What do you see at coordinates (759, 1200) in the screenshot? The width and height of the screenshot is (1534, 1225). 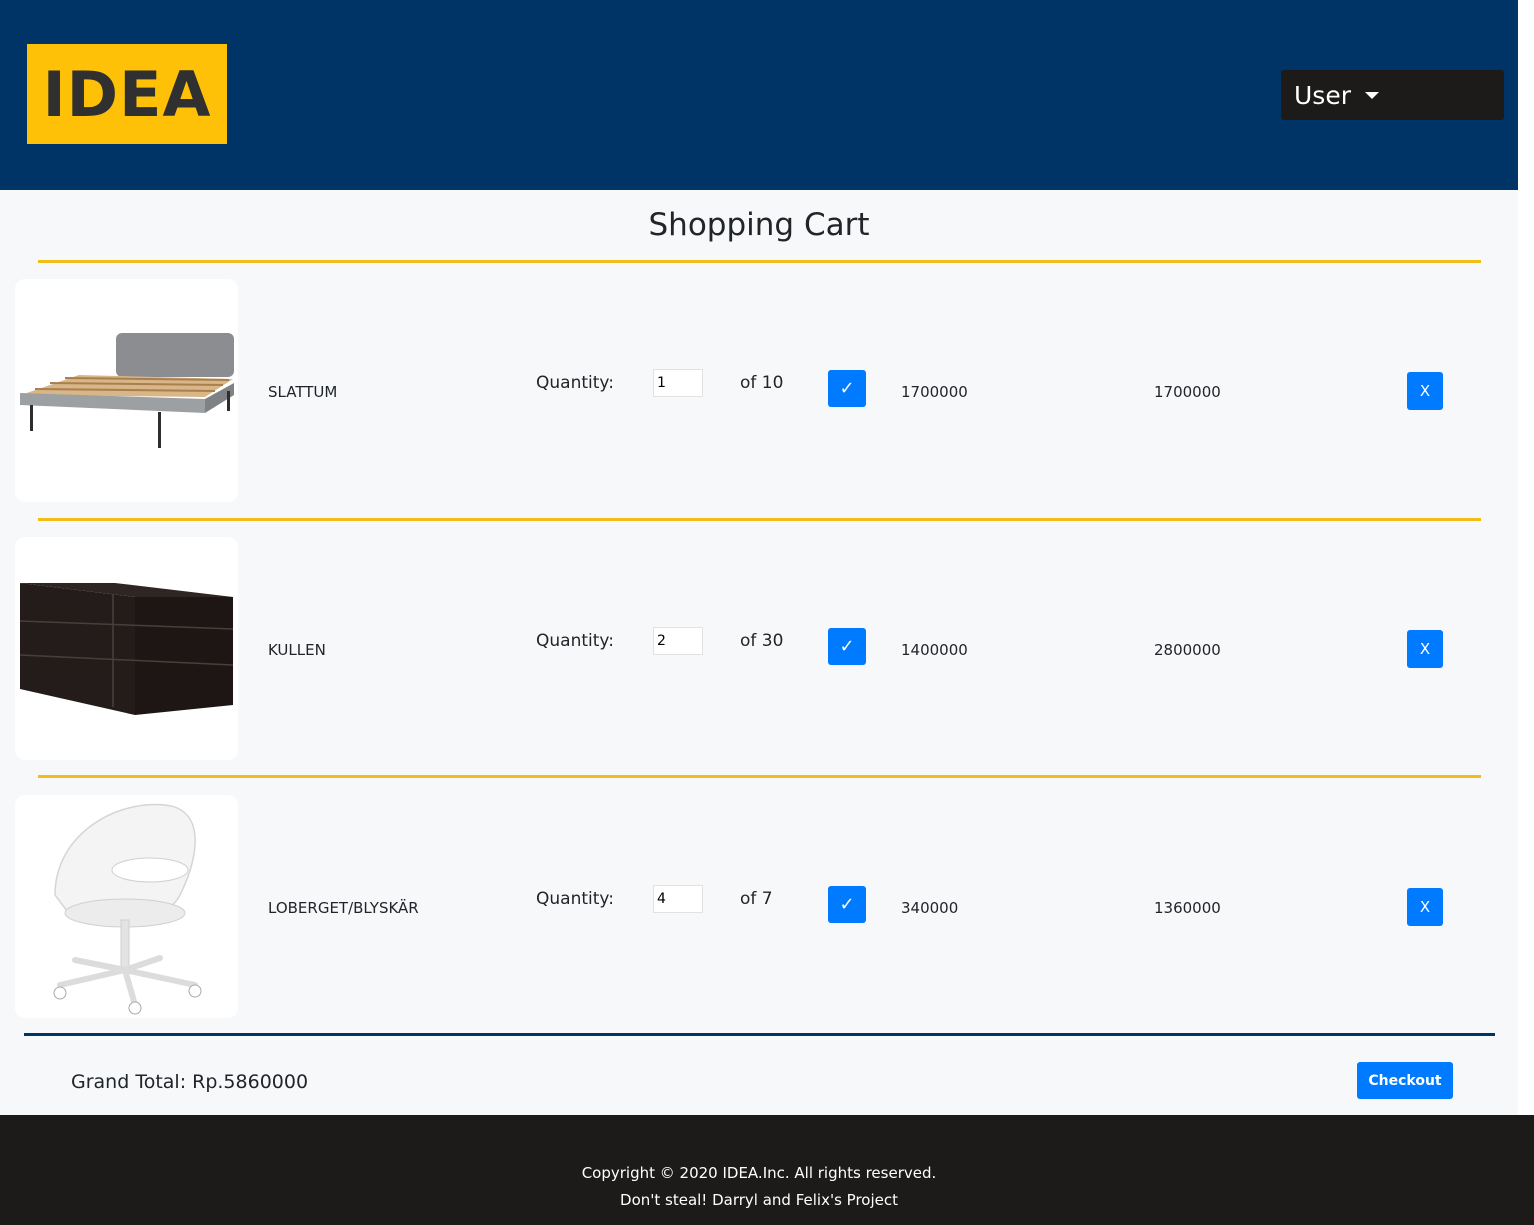 I see `credit-text: Don't steal! Darryl and Felix's Project` at bounding box center [759, 1200].